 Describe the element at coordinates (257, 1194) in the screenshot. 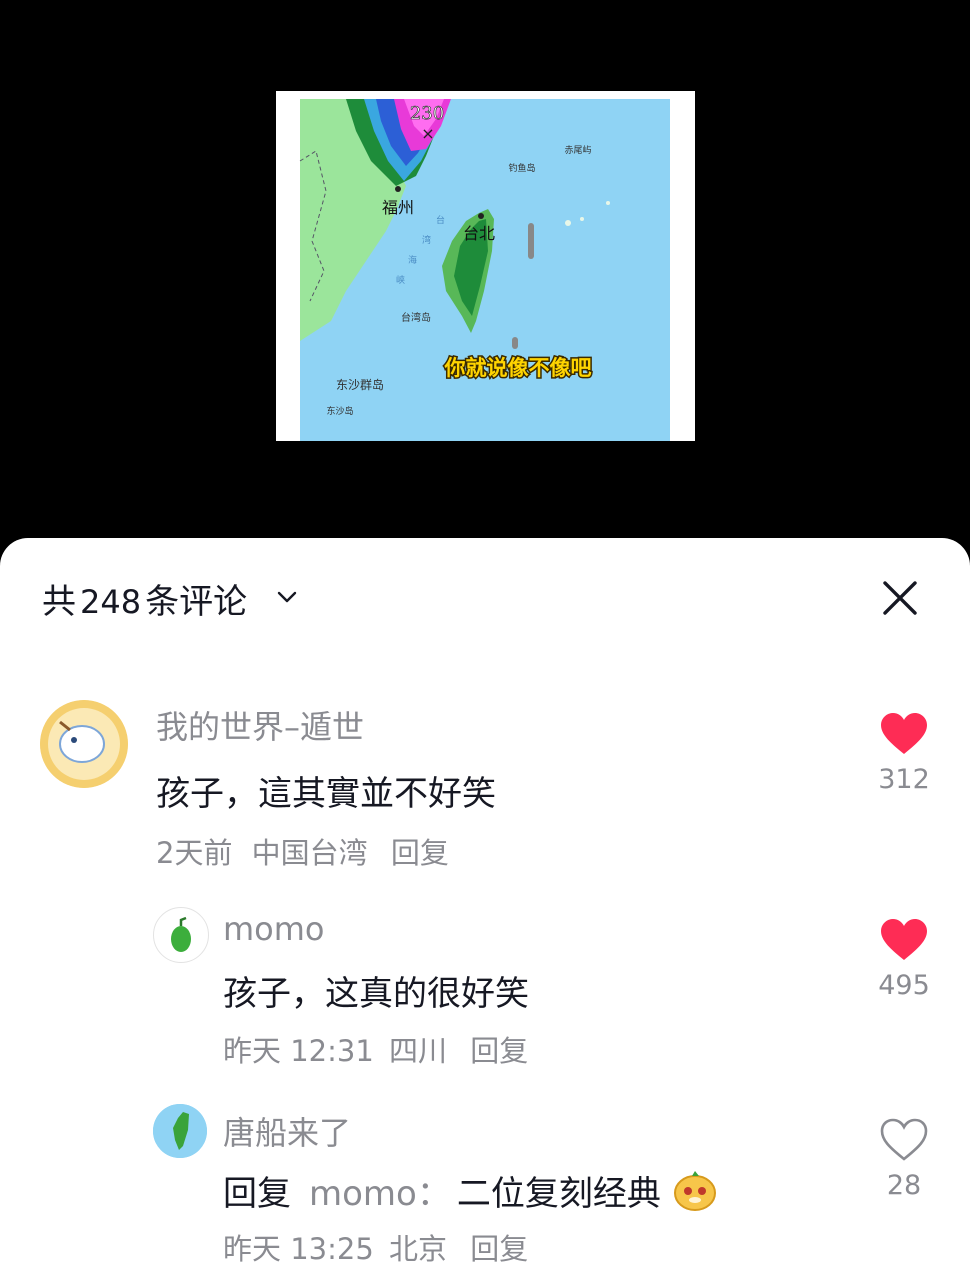

I see `reply-prefix: 回复` at that location.